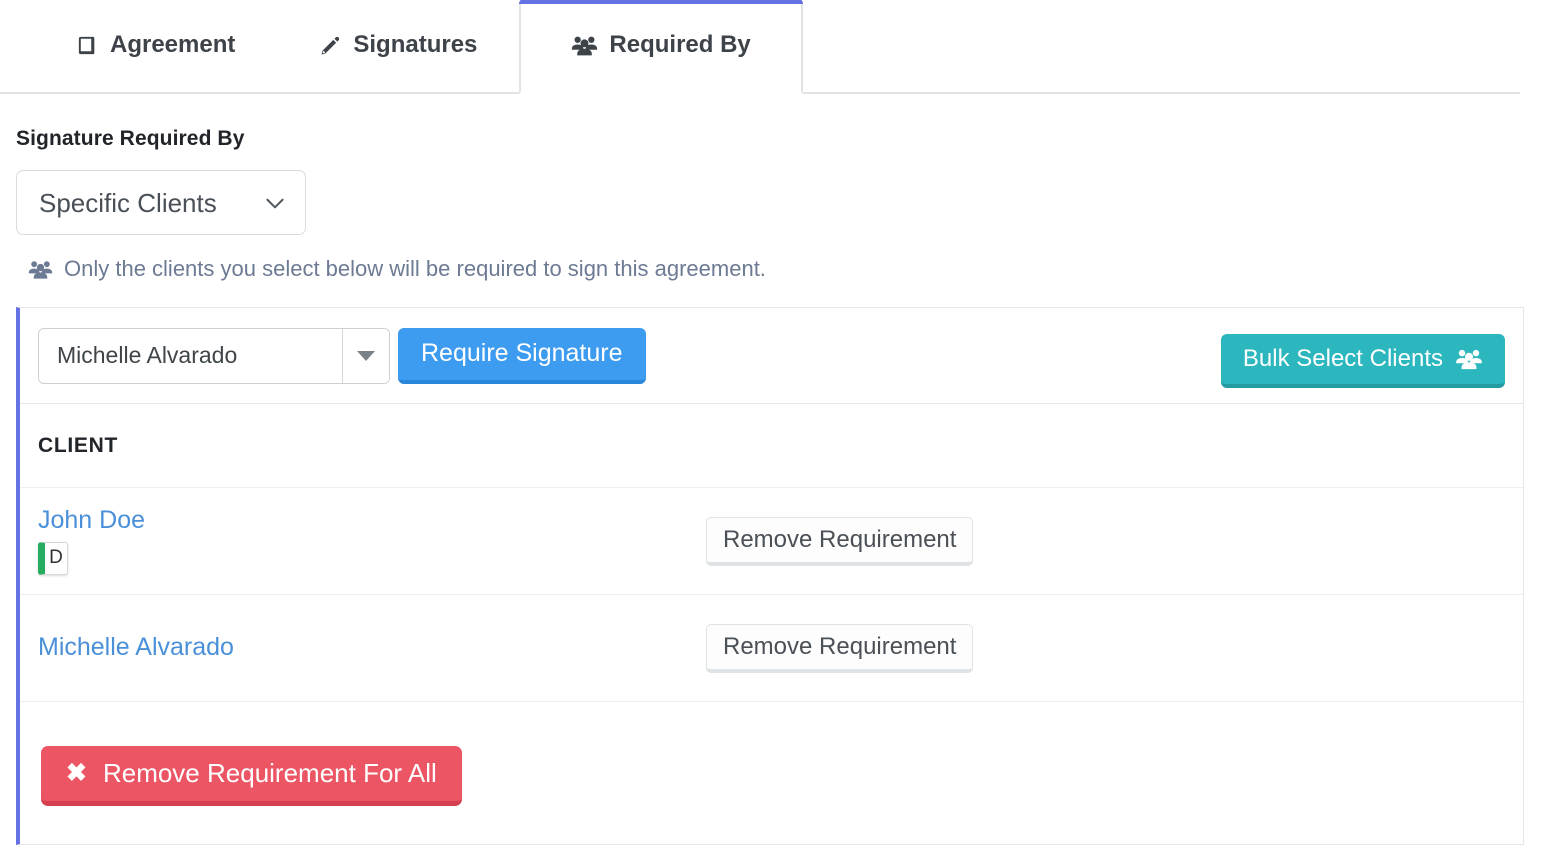 The width and height of the screenshot is (1544, 865). I want to click on tab-signatures-label: Signatures, so click(415, 44).